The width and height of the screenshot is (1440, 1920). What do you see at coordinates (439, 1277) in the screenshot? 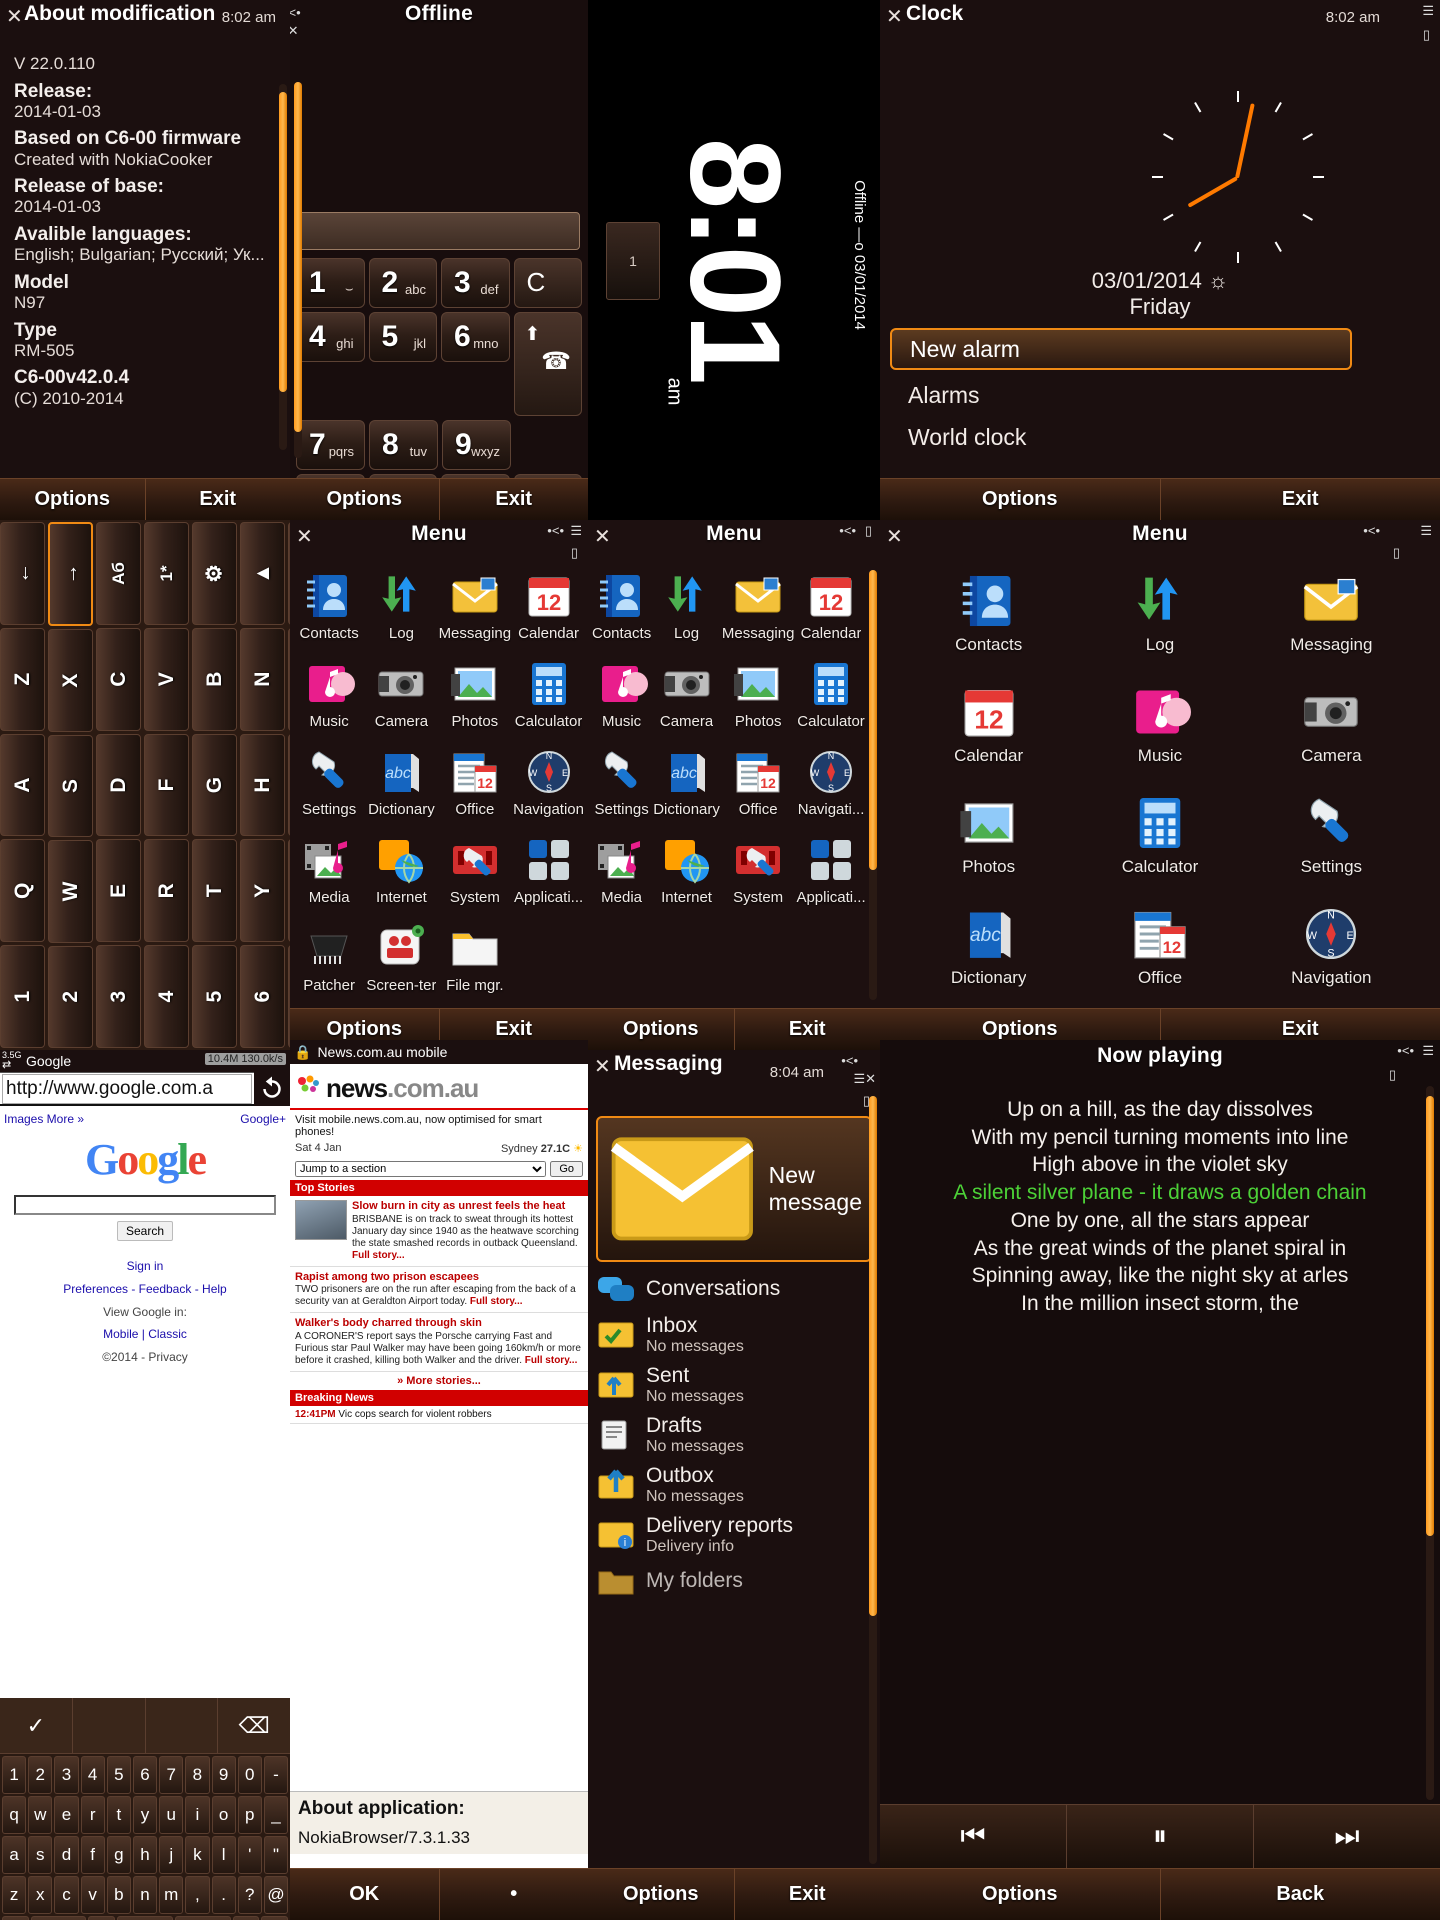
I see `article-title: Rapist among two prison escapees` at bounding box center [439, 1277].